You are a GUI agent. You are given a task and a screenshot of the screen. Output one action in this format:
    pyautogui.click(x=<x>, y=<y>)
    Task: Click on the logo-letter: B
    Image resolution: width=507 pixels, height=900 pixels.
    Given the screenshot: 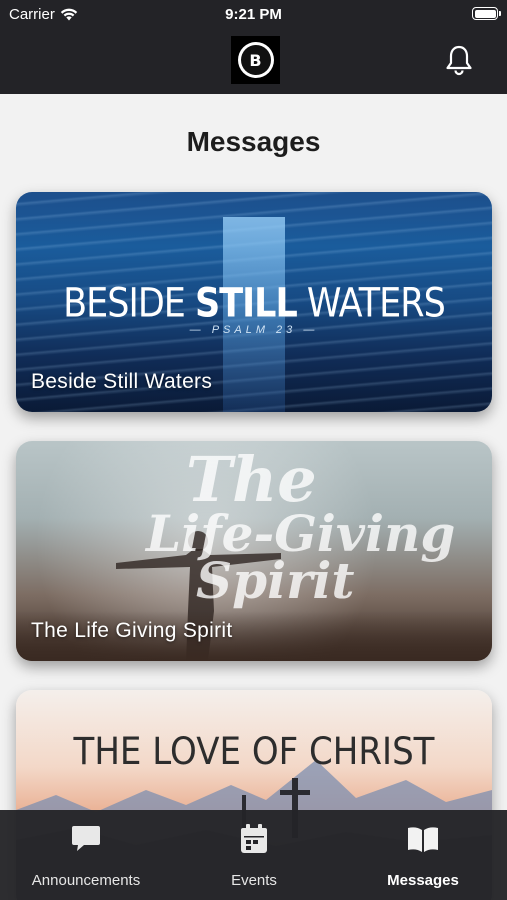 What is the action you would take?
    pyautogui.click(x=255, y=60)
    